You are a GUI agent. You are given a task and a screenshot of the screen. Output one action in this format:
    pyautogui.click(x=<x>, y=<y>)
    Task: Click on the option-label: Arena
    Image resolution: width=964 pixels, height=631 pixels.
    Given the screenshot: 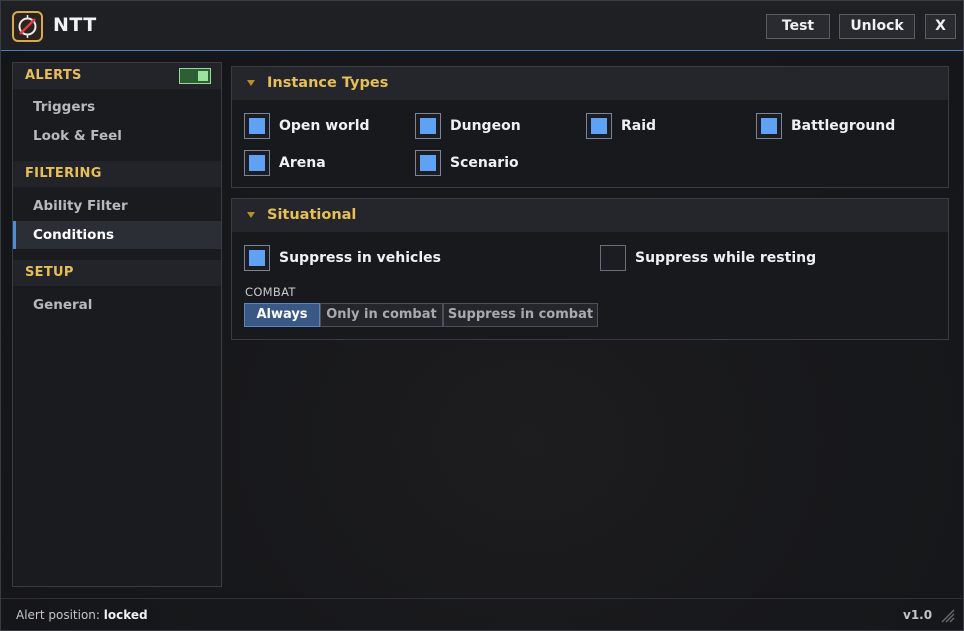 What is the action you would take?
    pyautogui.click(x=302, y=163)
    